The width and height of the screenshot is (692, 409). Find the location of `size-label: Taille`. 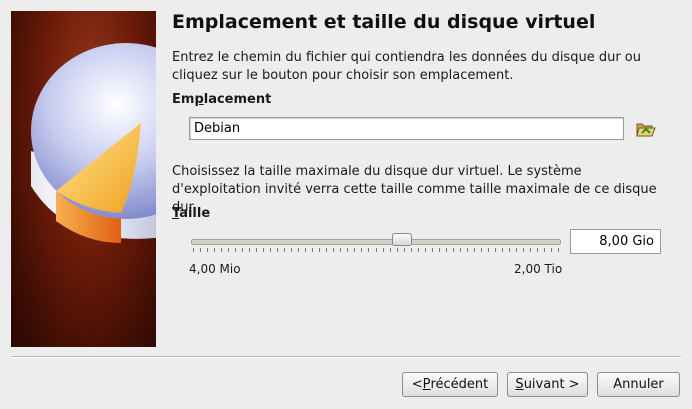

size-label: Taille is located at coordinates (191, 213).